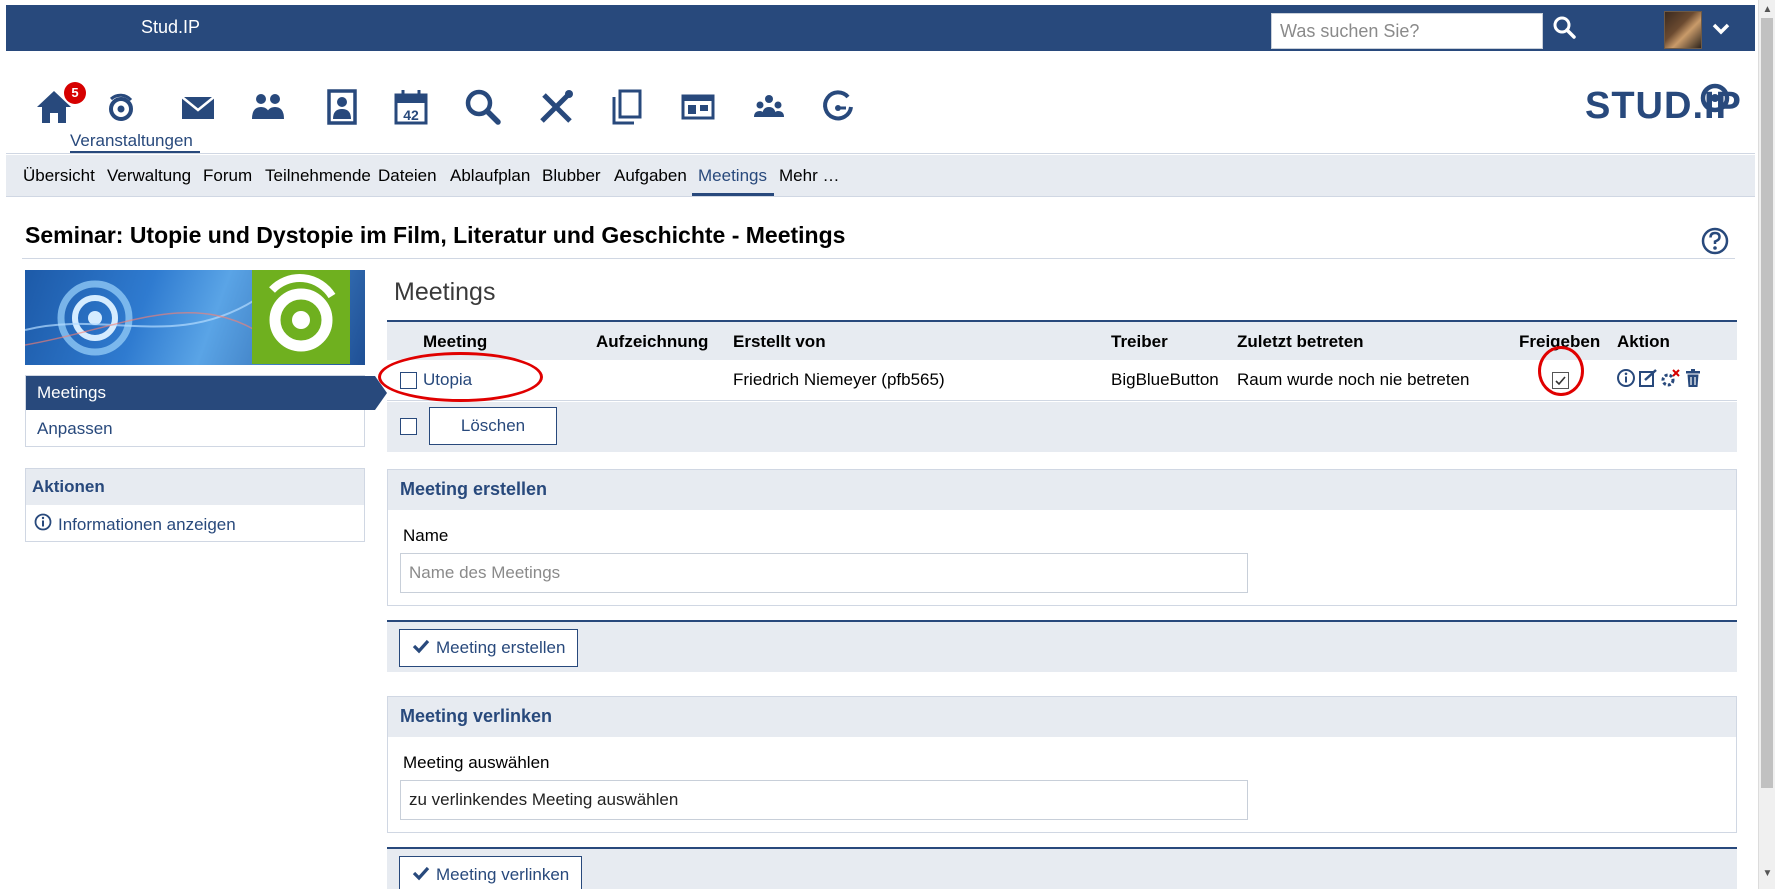  I want to click on tab-teilnehmende: Teilnehmende, so click(318, 176).